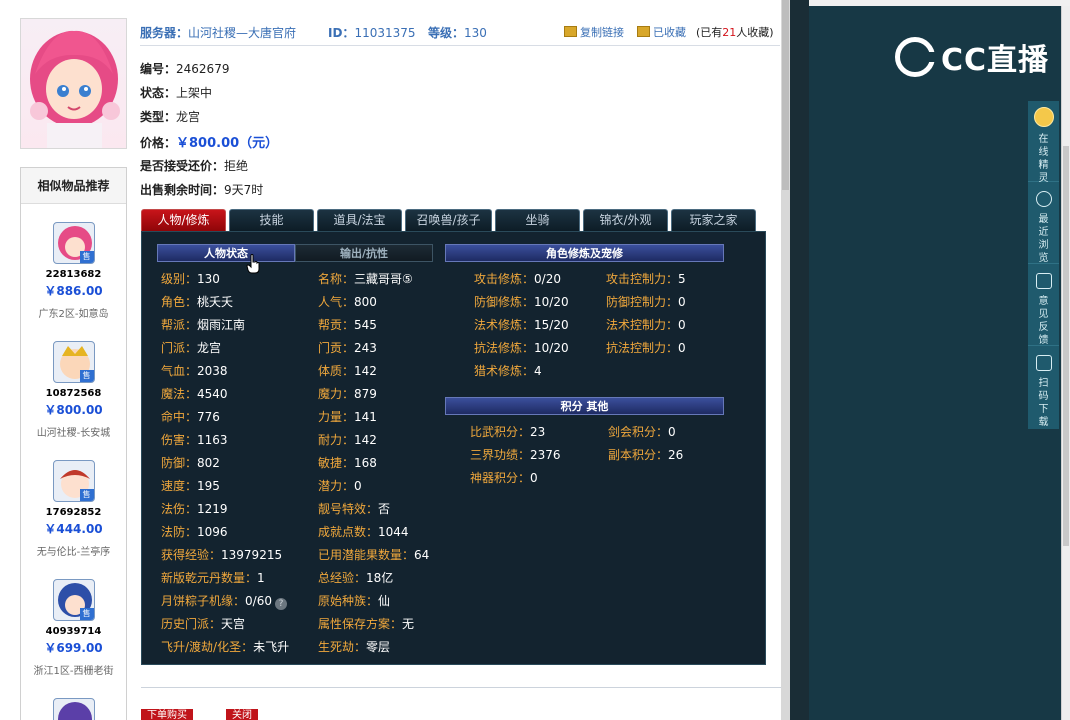 The width and height of the screenshot is (1070, 720). Describe the element at coordinates (170, 117) in the screenshot. I see `listing-type: 类型：龙宫` at that location.